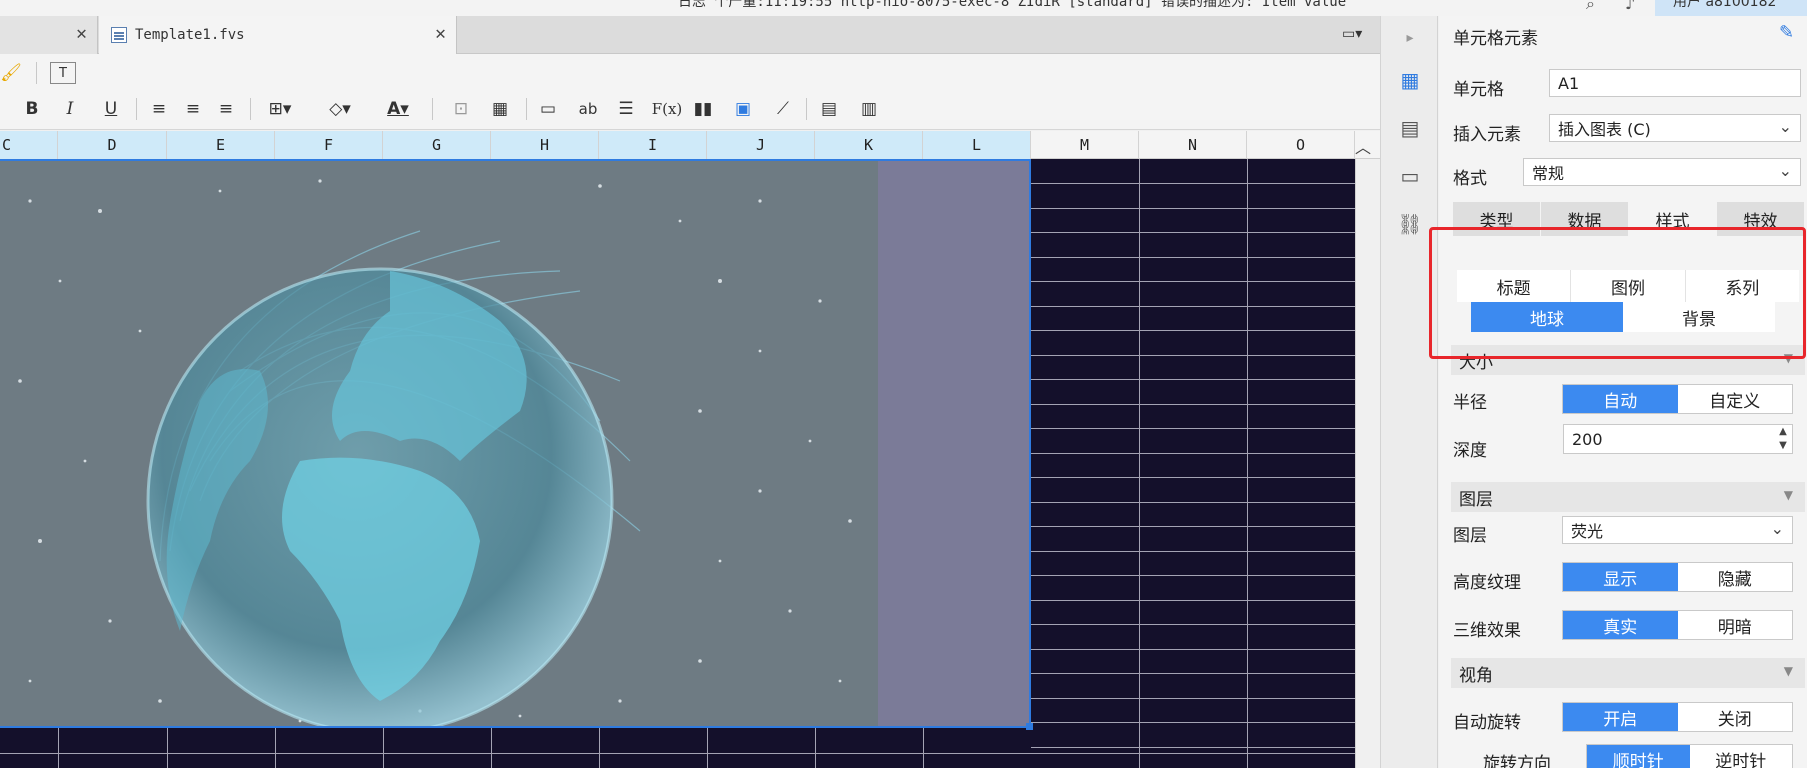 This screenshot has width=1807, height=768. Describe the element at coordinates (1367, 463) in the screenshot. I see `vertical-scrollbar` at that location.